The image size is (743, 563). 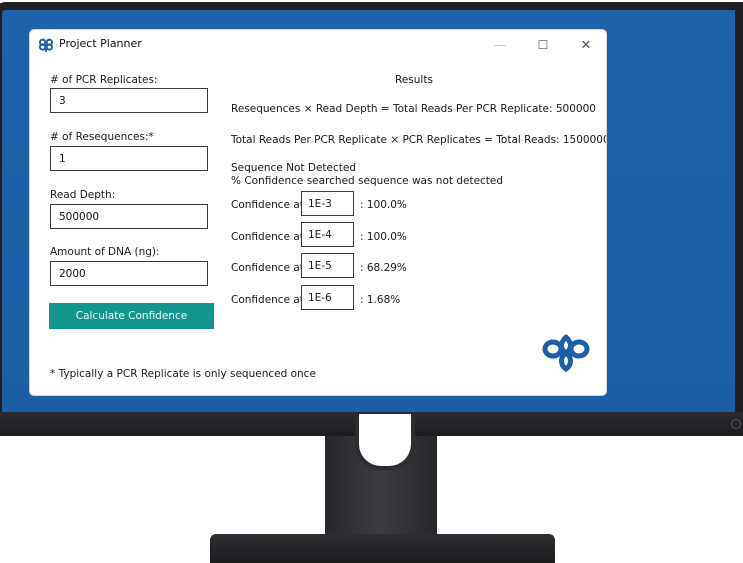 What do you see at coordinates (414, 80) in the screenshot?
I see `results-heading: Results` at bounding box center [414, 80].